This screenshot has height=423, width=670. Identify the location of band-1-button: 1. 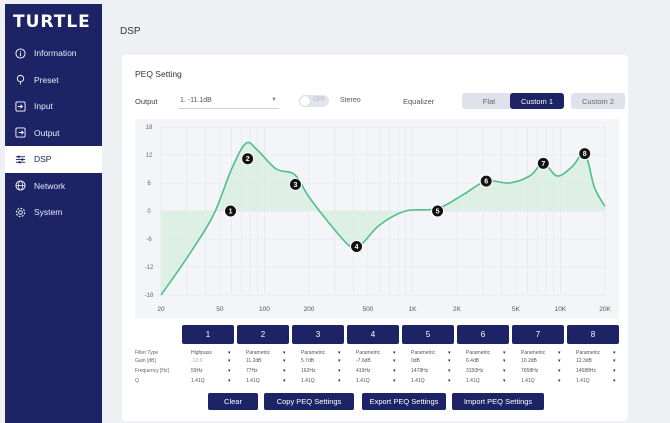
(208, 334).